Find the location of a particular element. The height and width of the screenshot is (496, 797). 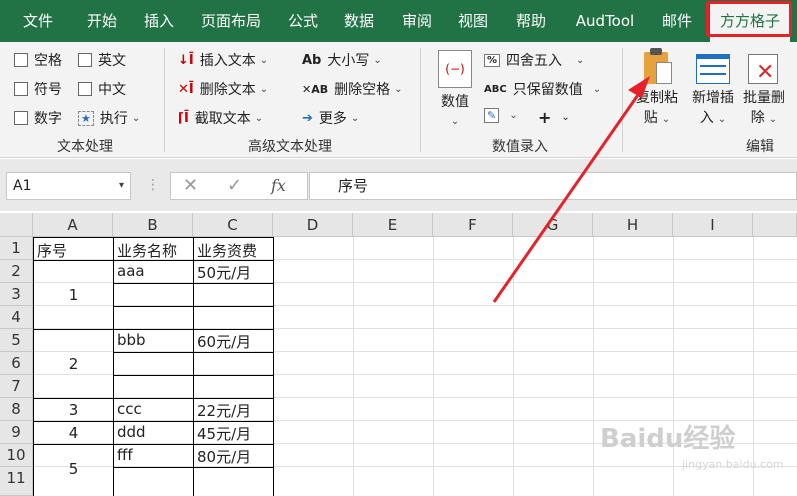

arrow-head is located at coordinates (639, 87).